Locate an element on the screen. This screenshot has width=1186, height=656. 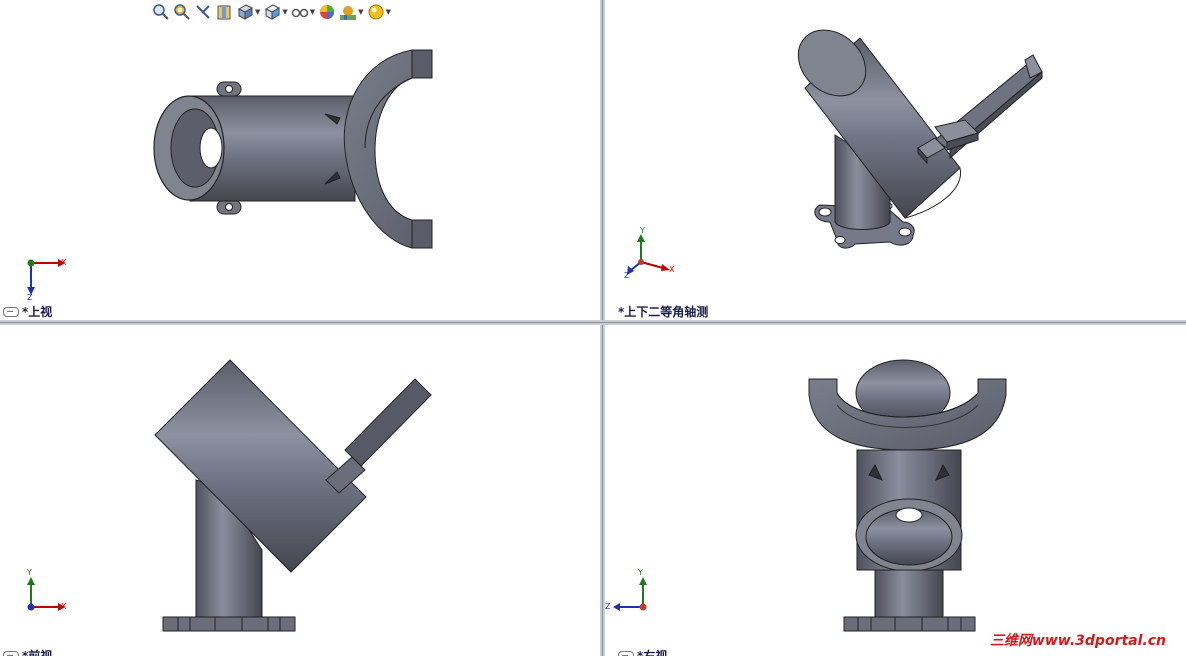
apply-scene-icon: ▼ is located at coordinates (351, 12).